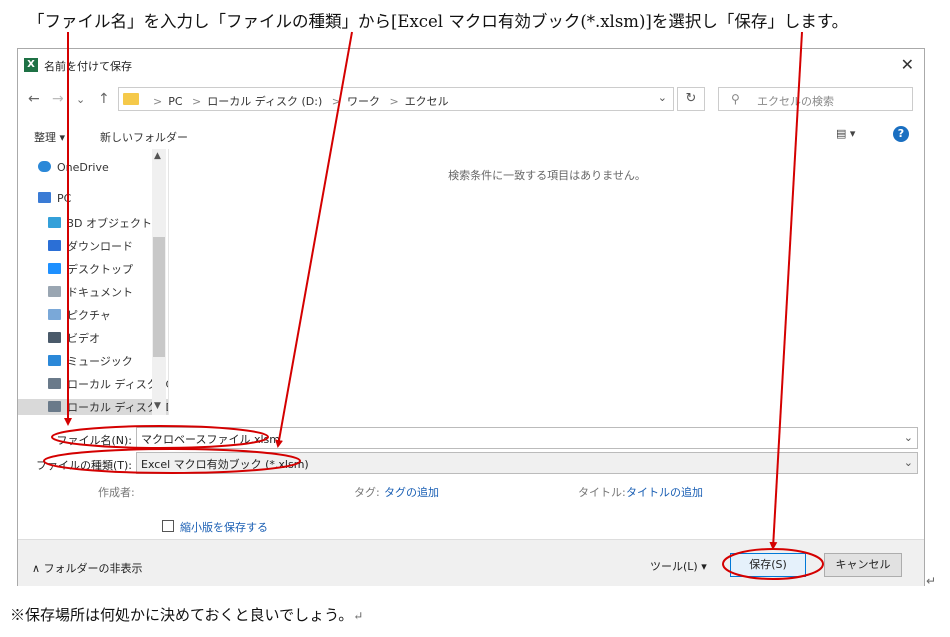  What do you see at coordinates (691, 99) in the screenshot?
I see `refresh-icon: ↻` at bounding box center [691, 99].